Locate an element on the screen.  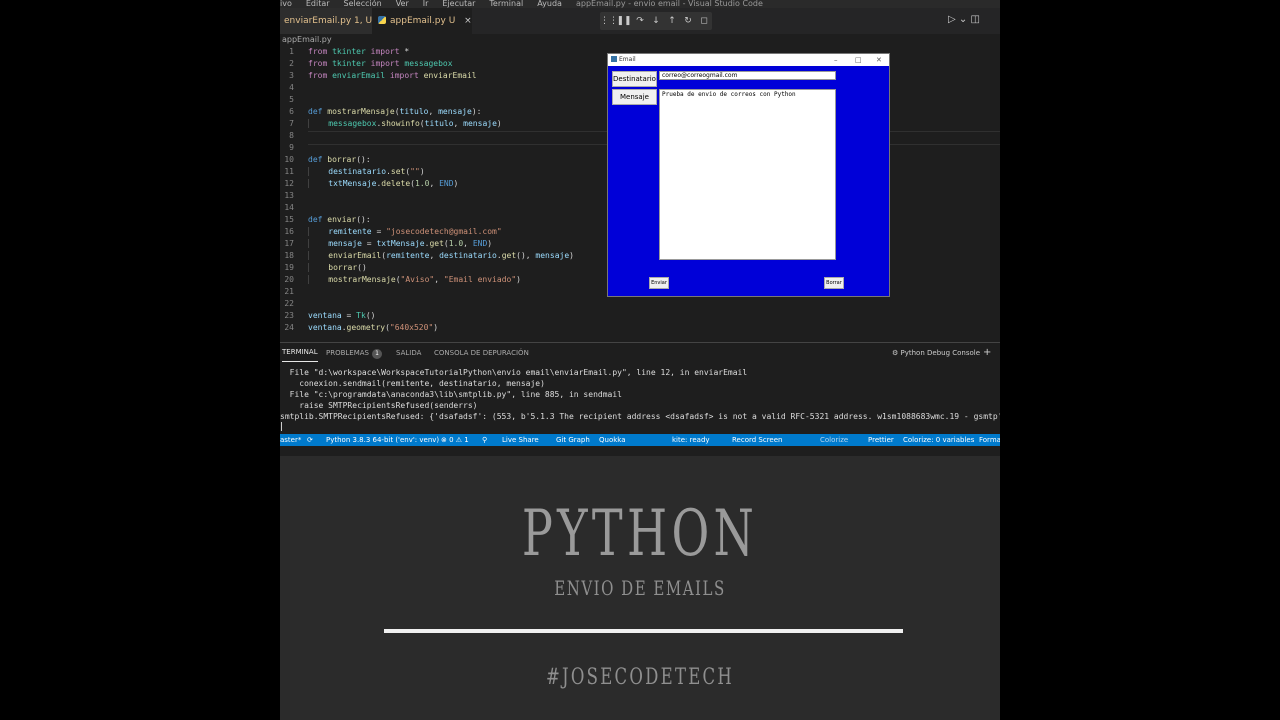
git-graph: Git Graph is located at coordinates (573, 440).